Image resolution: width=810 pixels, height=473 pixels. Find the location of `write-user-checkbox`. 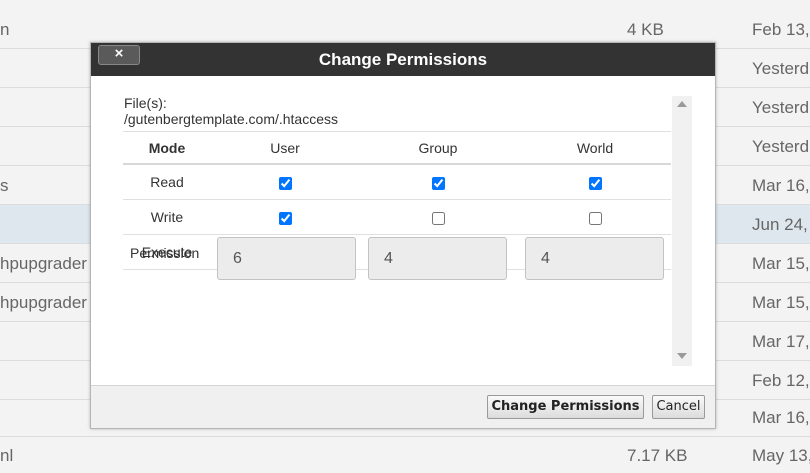

write-user-checkbox is located at coordinates (285, 218).